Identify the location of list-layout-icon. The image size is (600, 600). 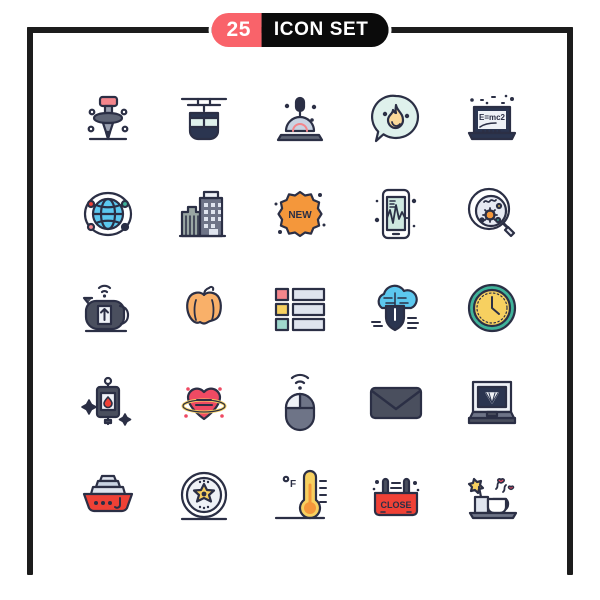
(300, 309).